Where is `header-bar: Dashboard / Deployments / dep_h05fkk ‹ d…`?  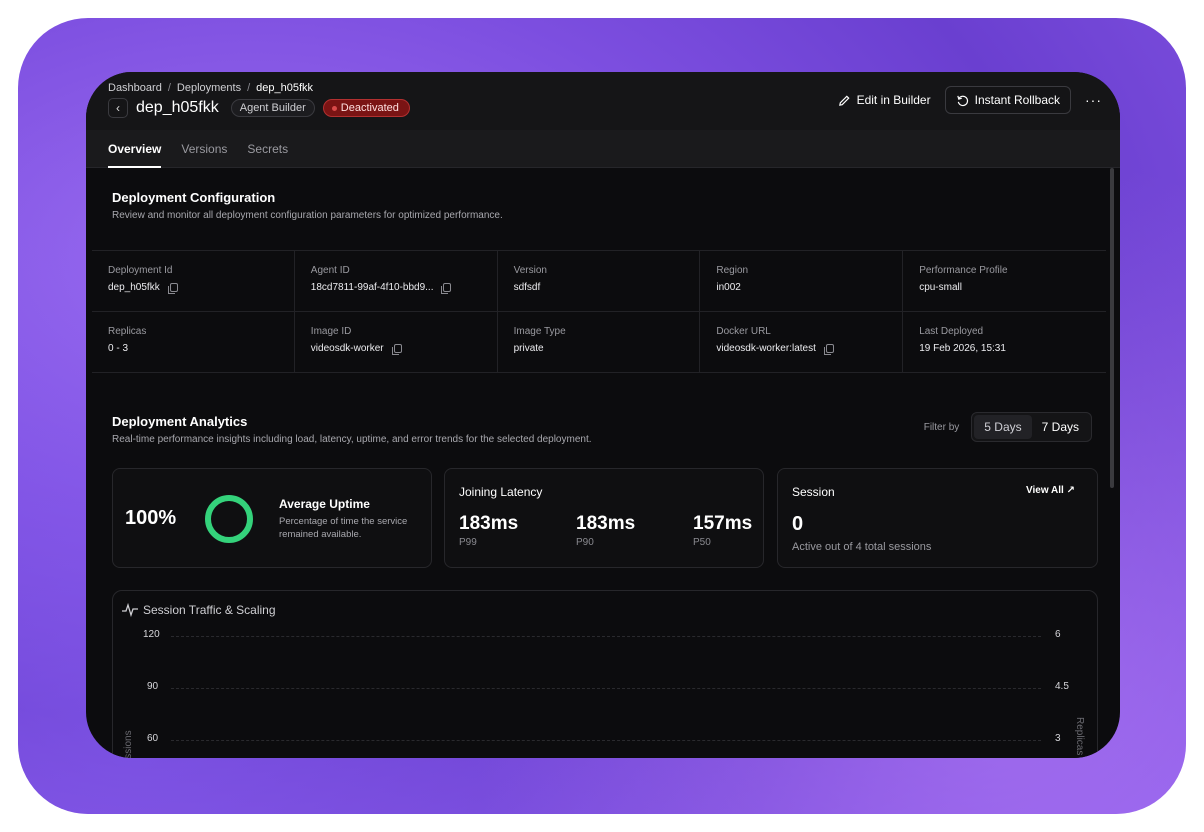 header-bar: Dashboard / Deployments / dep_h05fkk ‹ d… is located at coordinates (603, 101).